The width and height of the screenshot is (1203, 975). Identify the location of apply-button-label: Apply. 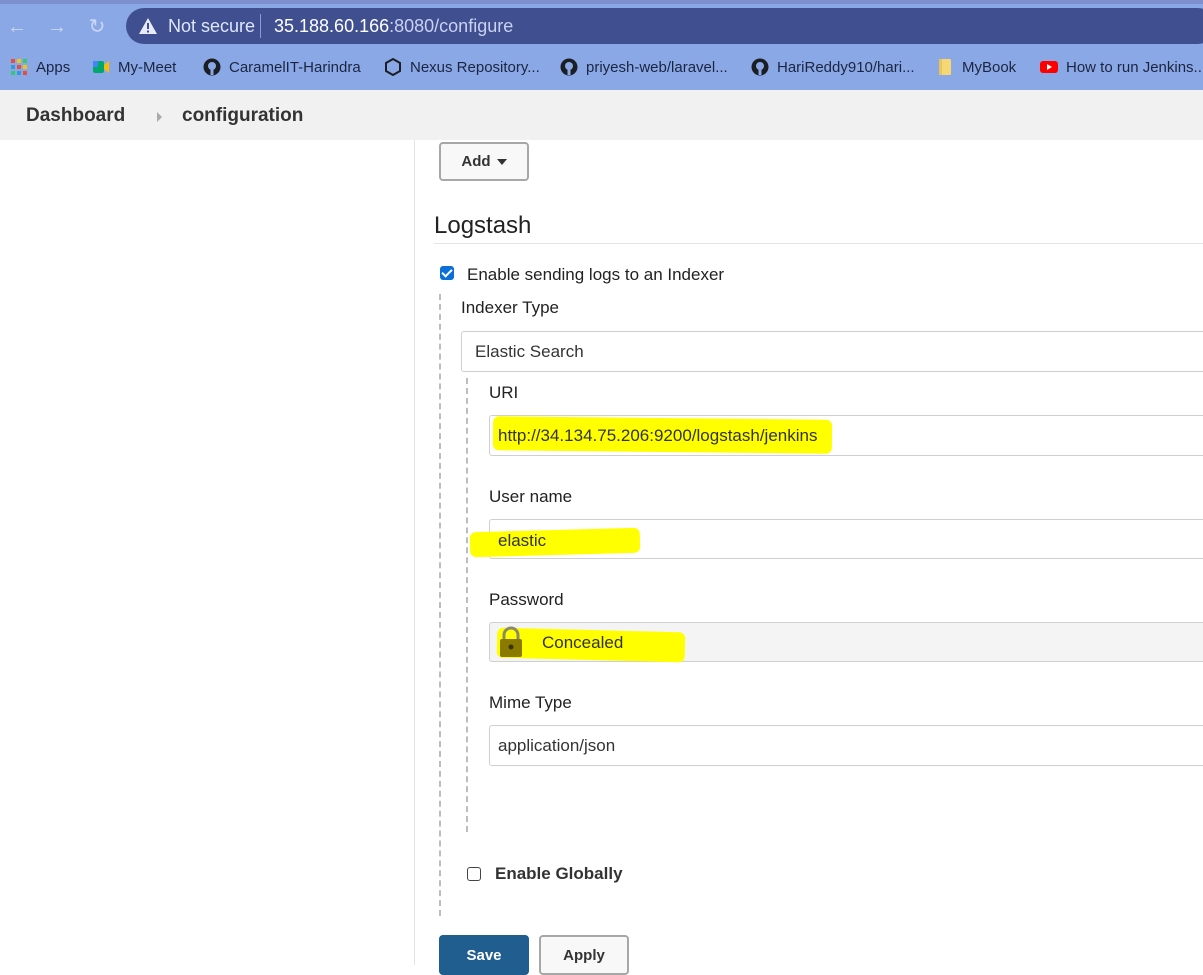
(584, 955).